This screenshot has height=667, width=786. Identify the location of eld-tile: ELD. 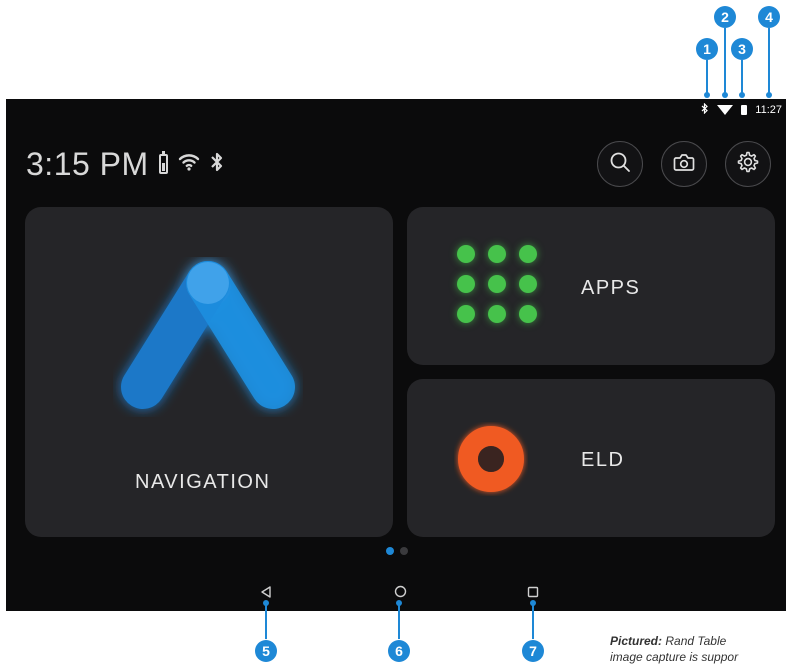
(591, 458).